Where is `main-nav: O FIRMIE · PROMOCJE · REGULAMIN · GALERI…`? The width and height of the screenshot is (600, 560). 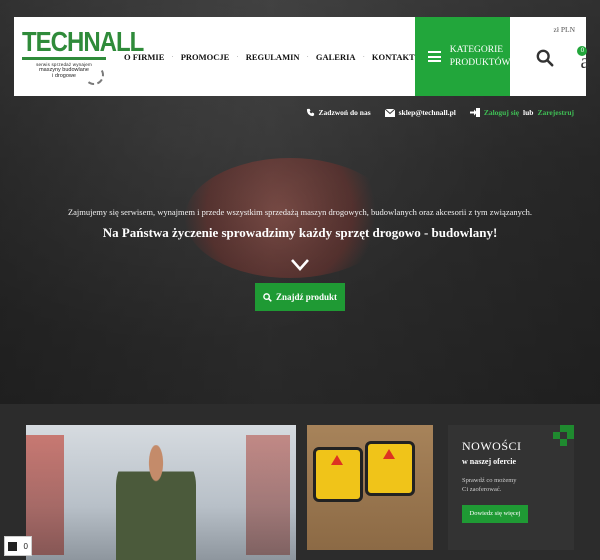 main-nav: O FIRMIE · PROMOCJE · REGULAMIN · GALERI… is located at coordinates (265, 56).